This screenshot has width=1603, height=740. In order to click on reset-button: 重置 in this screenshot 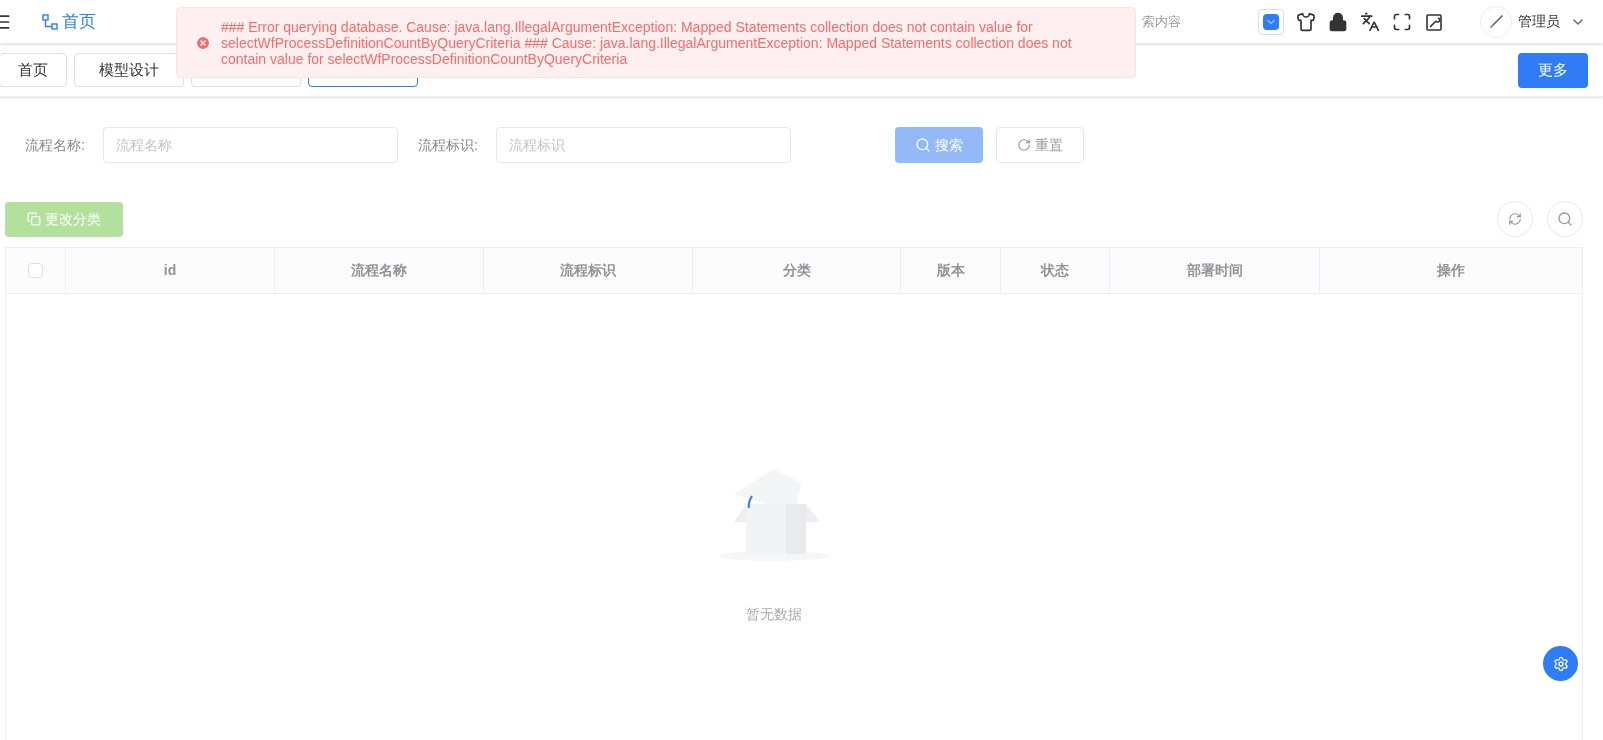, I will do `click(1040, 145)`.